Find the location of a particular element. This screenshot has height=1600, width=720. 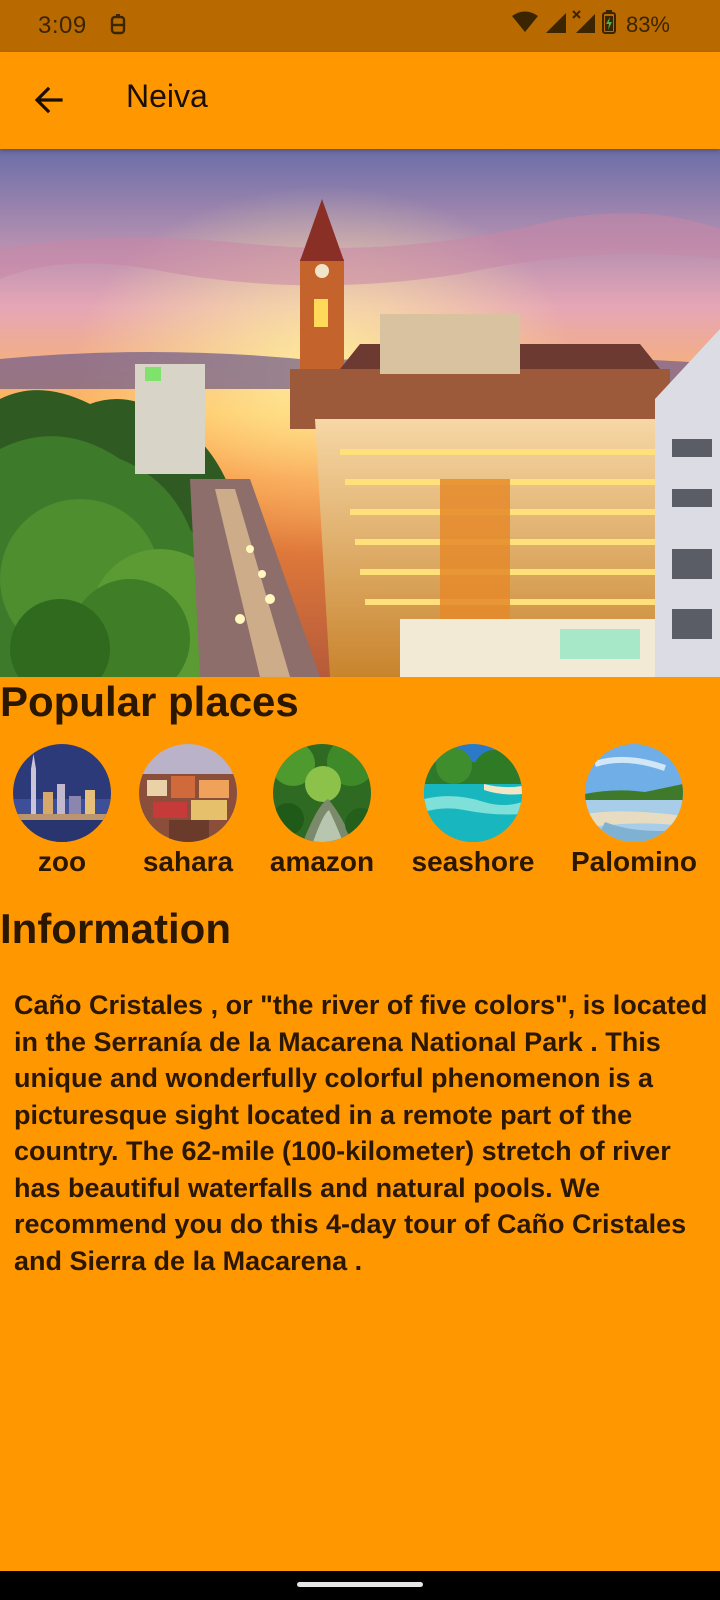

arrow-left-icon is located at coordinates (48, 100).